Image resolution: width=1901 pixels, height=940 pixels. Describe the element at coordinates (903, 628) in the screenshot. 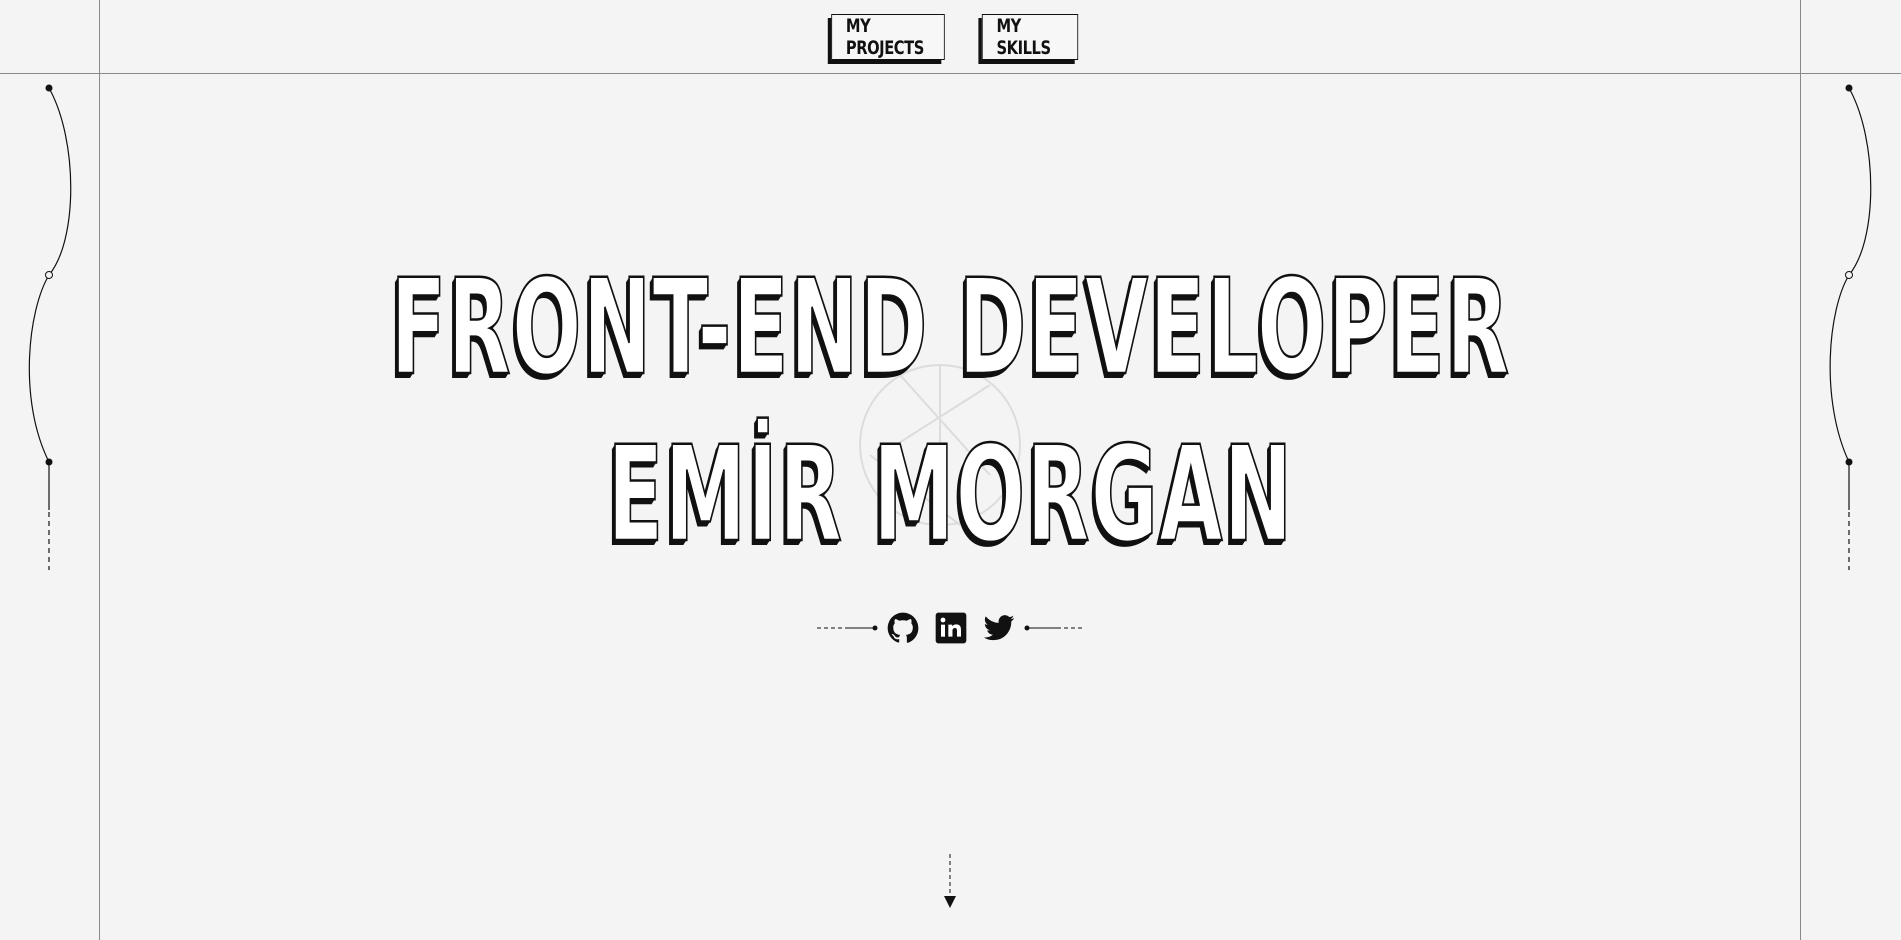

I see `github-icon` at that location.